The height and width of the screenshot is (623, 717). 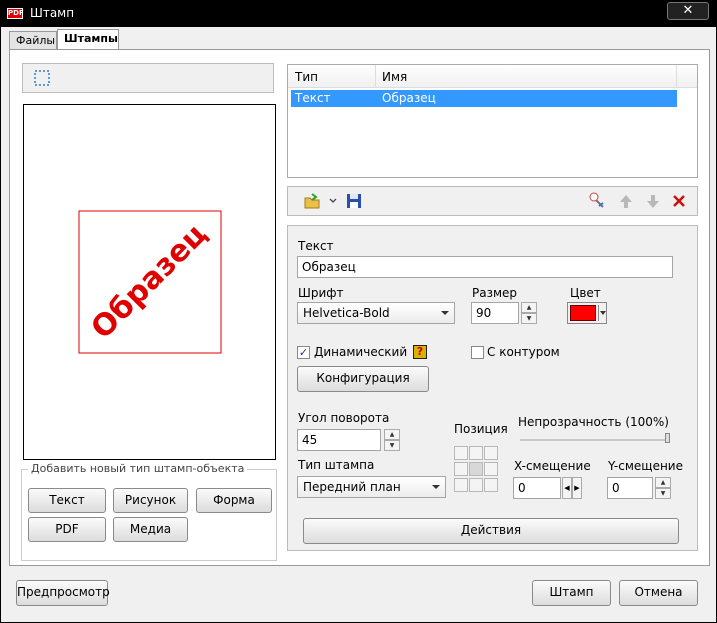 I want to click on preview-button: Предпросмотр, so click(x=63, y=593).